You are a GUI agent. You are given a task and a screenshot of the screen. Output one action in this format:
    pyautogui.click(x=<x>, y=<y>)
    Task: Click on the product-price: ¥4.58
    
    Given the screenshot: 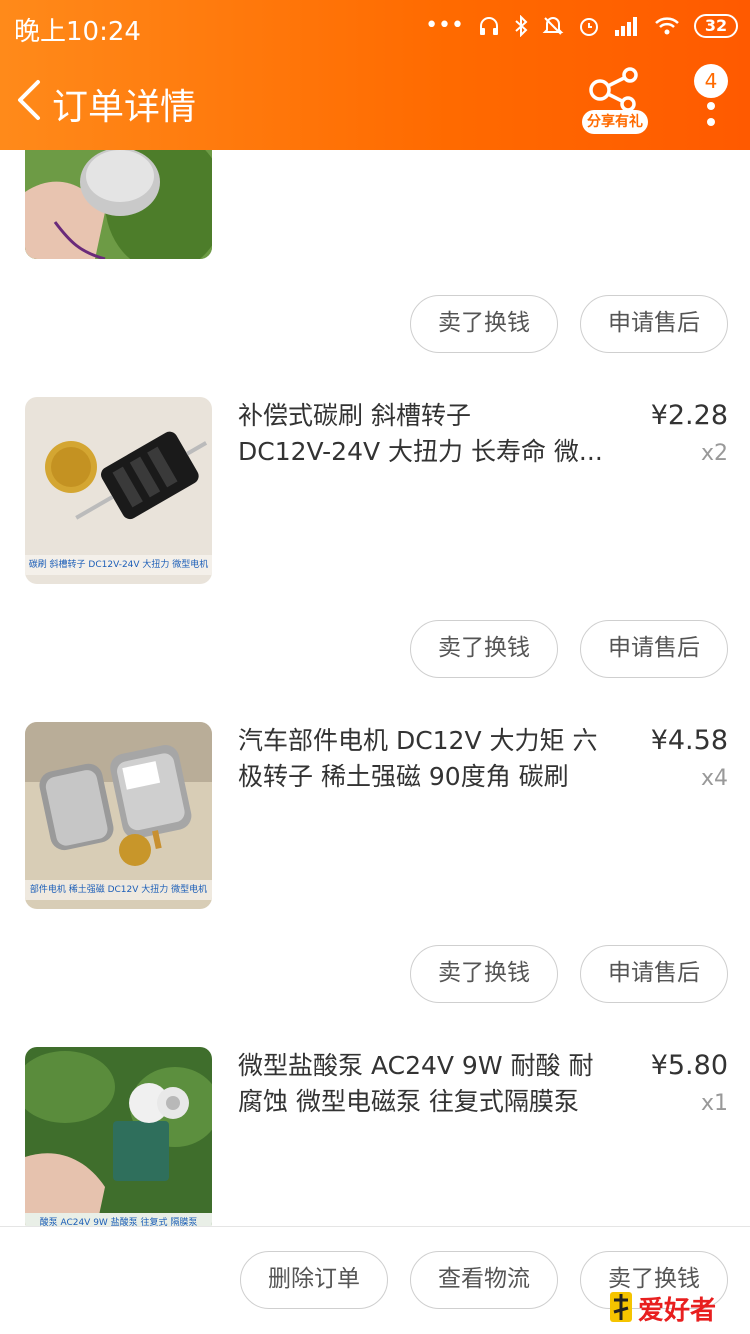 What is the action you would take?
    pyautogui.click(x=689, y=740)
    